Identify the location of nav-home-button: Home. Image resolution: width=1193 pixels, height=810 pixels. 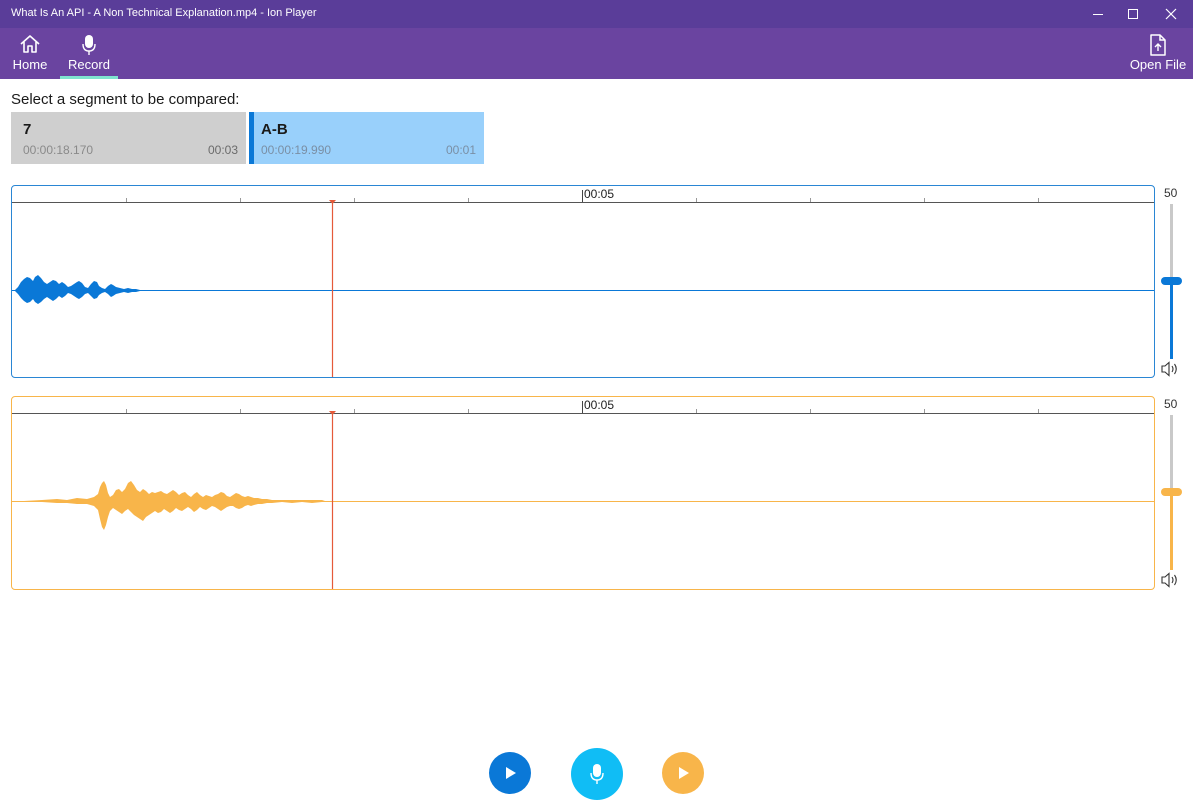
(30, 53).